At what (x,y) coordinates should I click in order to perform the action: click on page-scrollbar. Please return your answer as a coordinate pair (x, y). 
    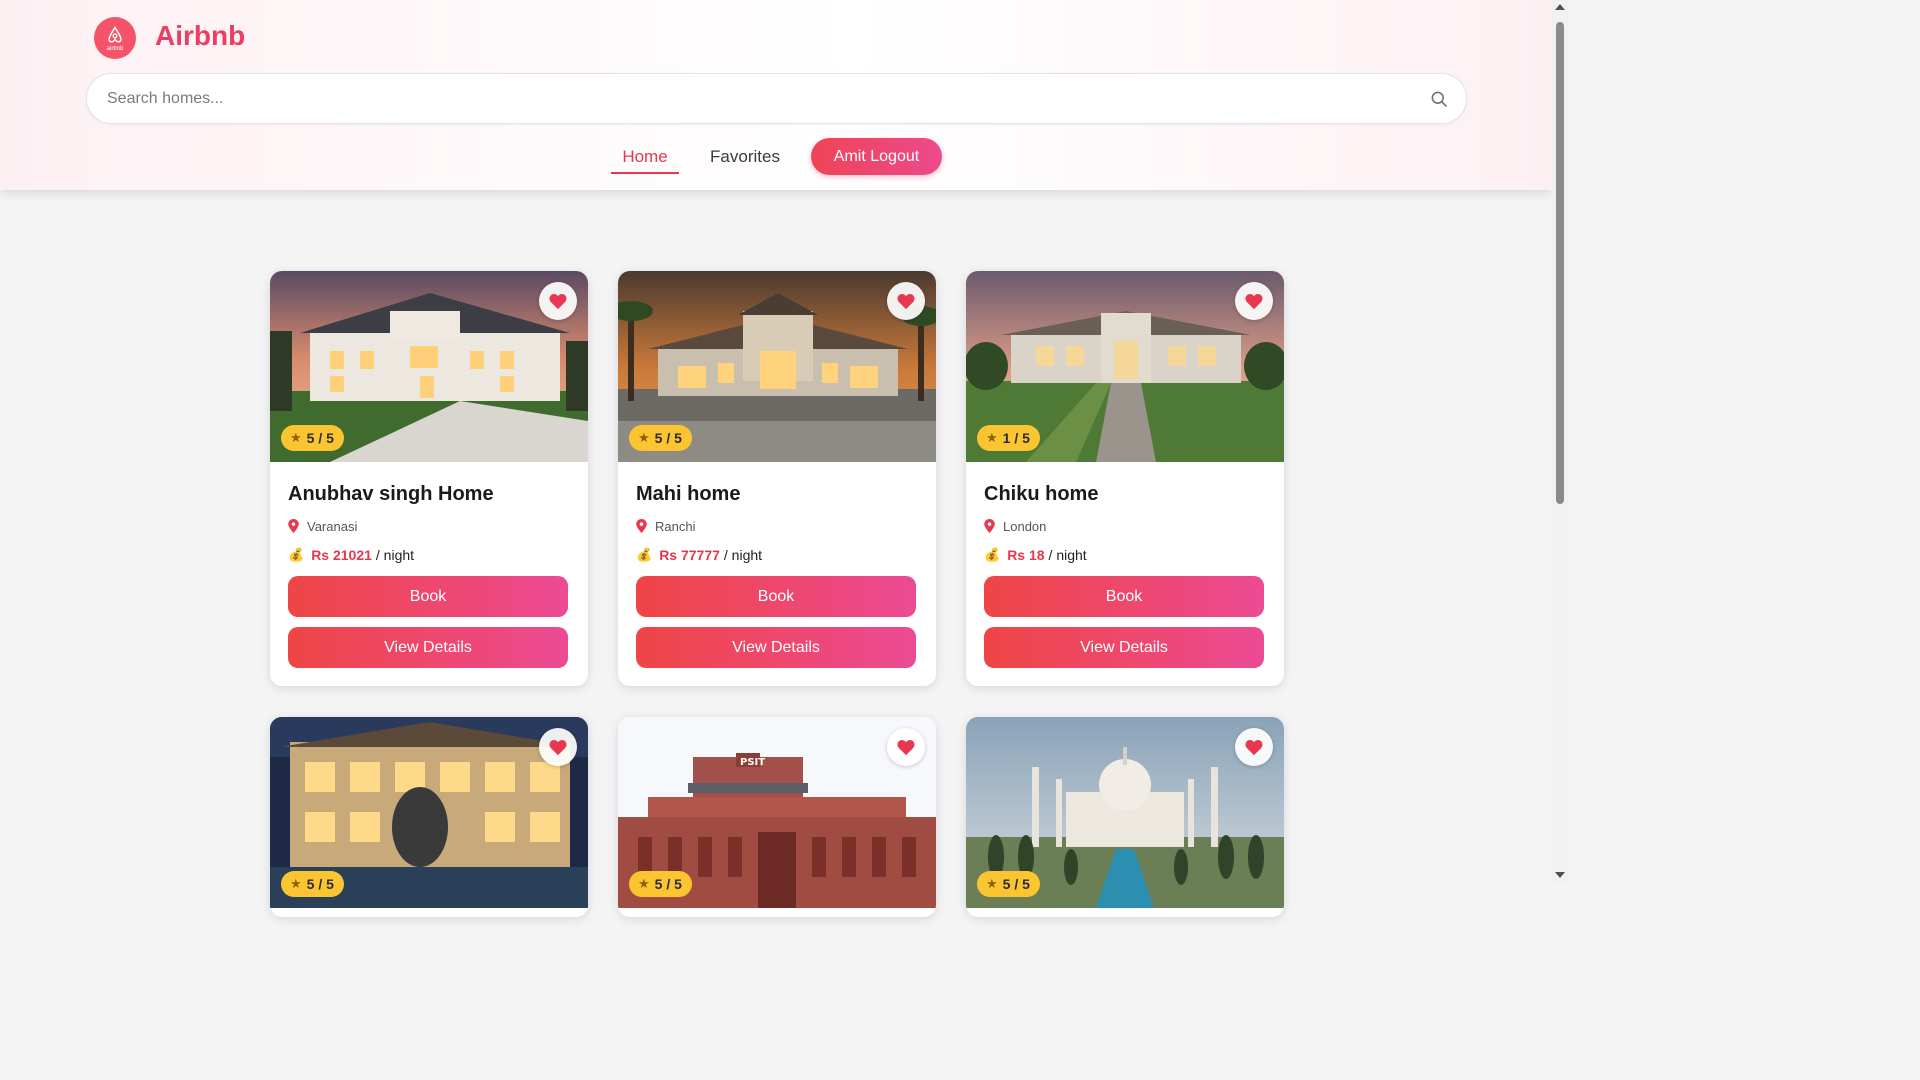
    Looking at the image, I should click on (1560, 441).